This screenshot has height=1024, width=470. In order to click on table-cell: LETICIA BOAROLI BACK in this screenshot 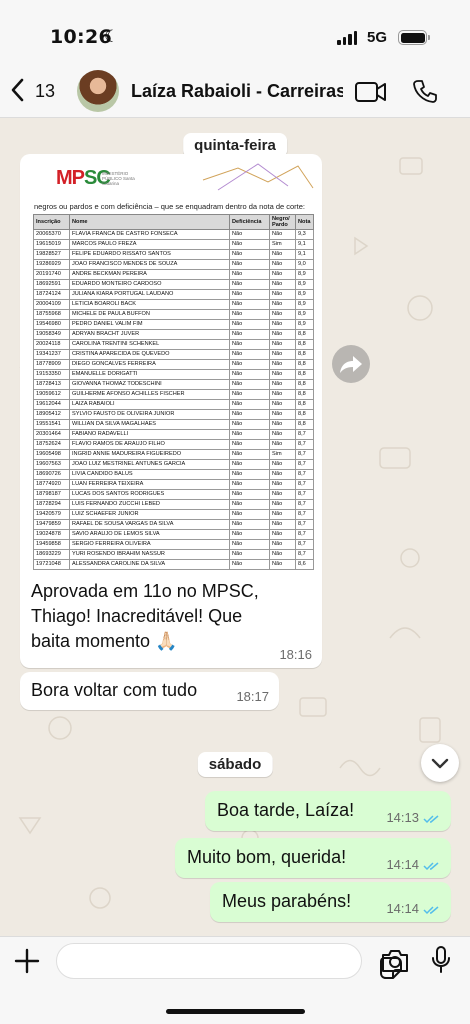, I will do `click(149, 304)`.